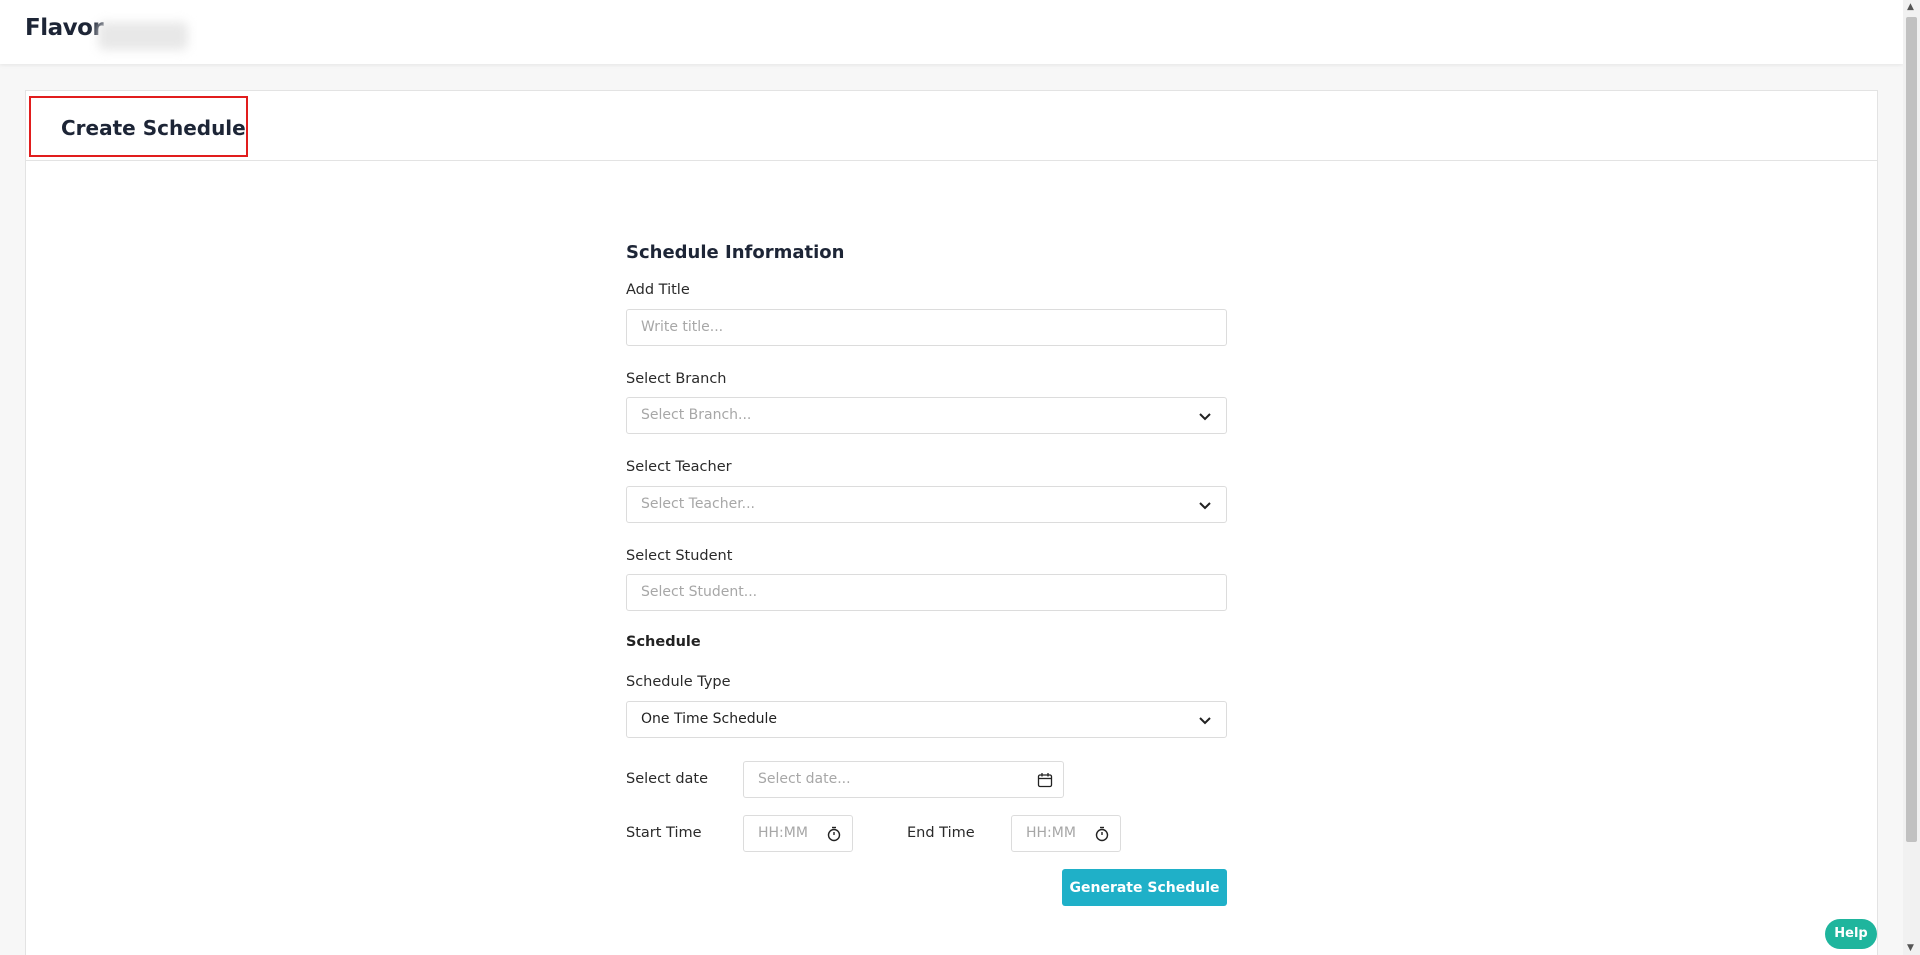 This screenshot has width=1920, height=955. What do you see at coordinates (1851, 934) in the screenshot?
I see `help-button: Help` at bounding box center [1851, 934].